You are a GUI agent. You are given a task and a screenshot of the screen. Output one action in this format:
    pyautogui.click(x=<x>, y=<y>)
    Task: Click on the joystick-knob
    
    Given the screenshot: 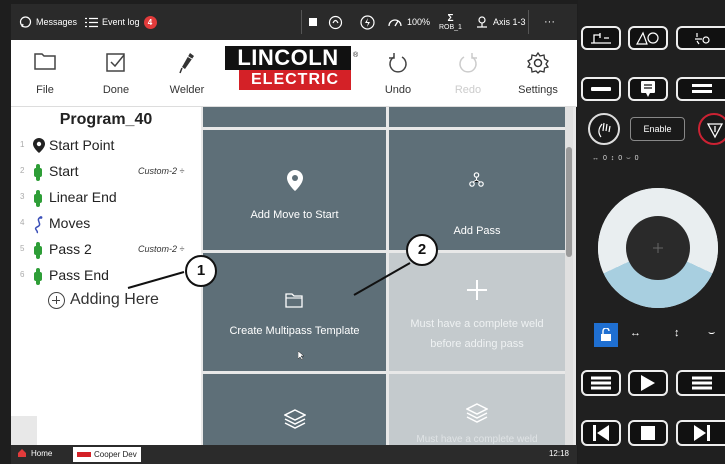 What is the action you would take?
    pyautogui.click(x=658, y=248)
    